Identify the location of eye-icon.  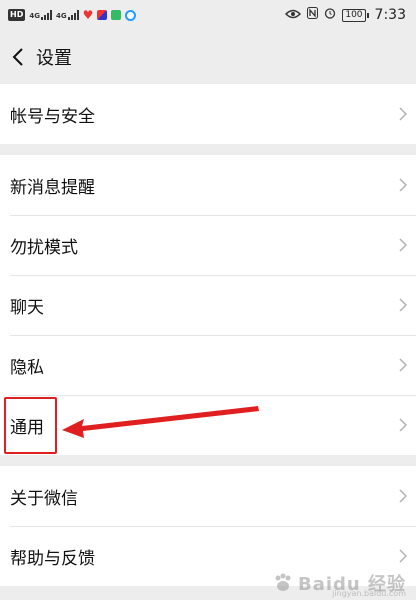
(293, 15).